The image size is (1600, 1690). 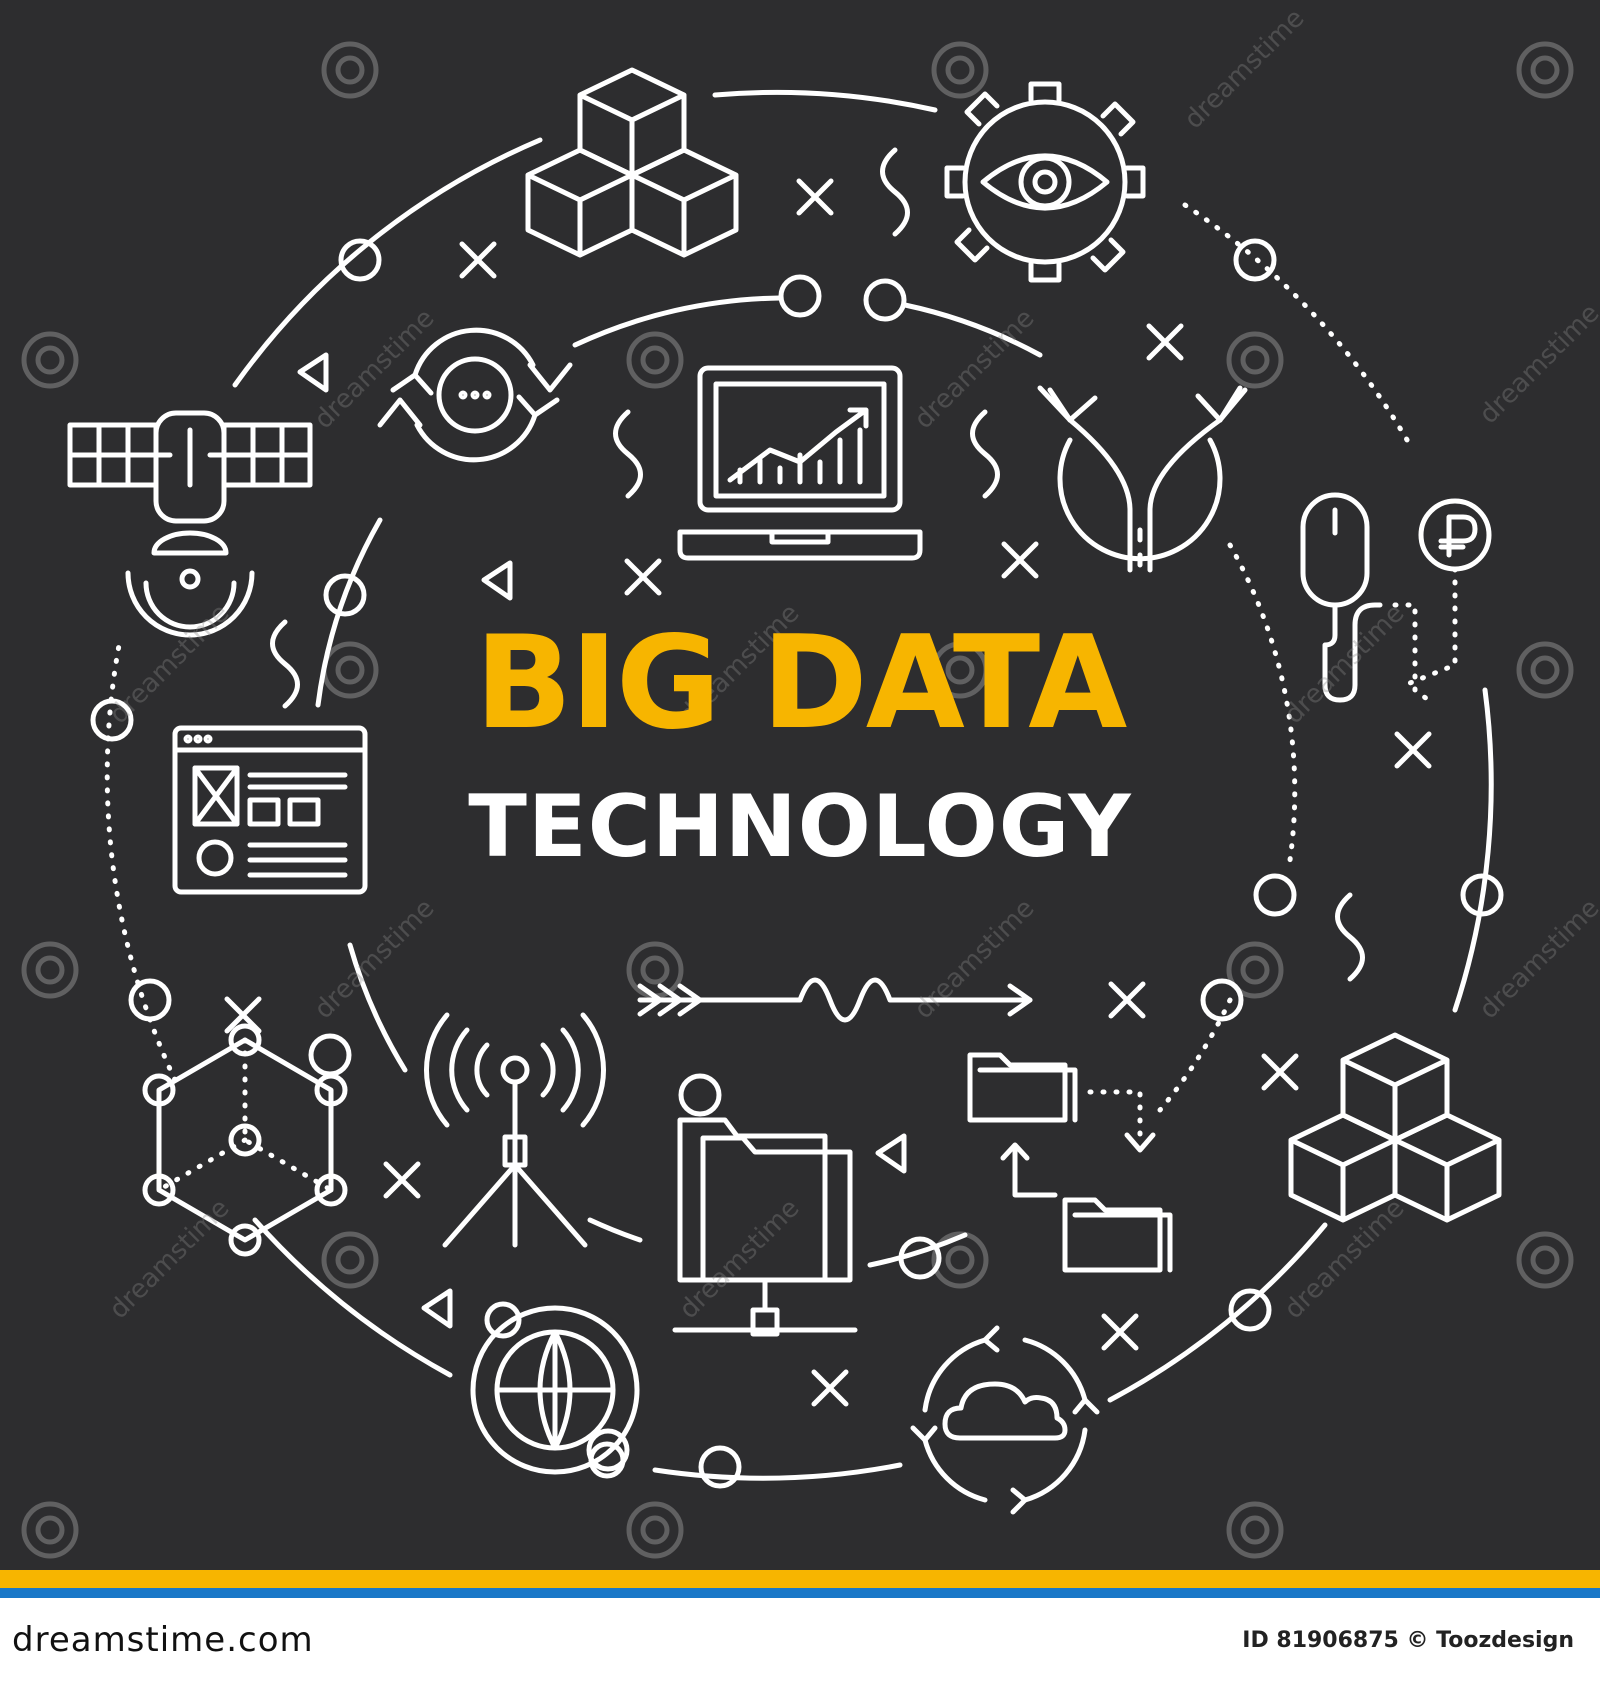 What do you see at coordinates (190, 524) in the screenshot?
I see `satellite-icon` at bounding box center [190, 524].